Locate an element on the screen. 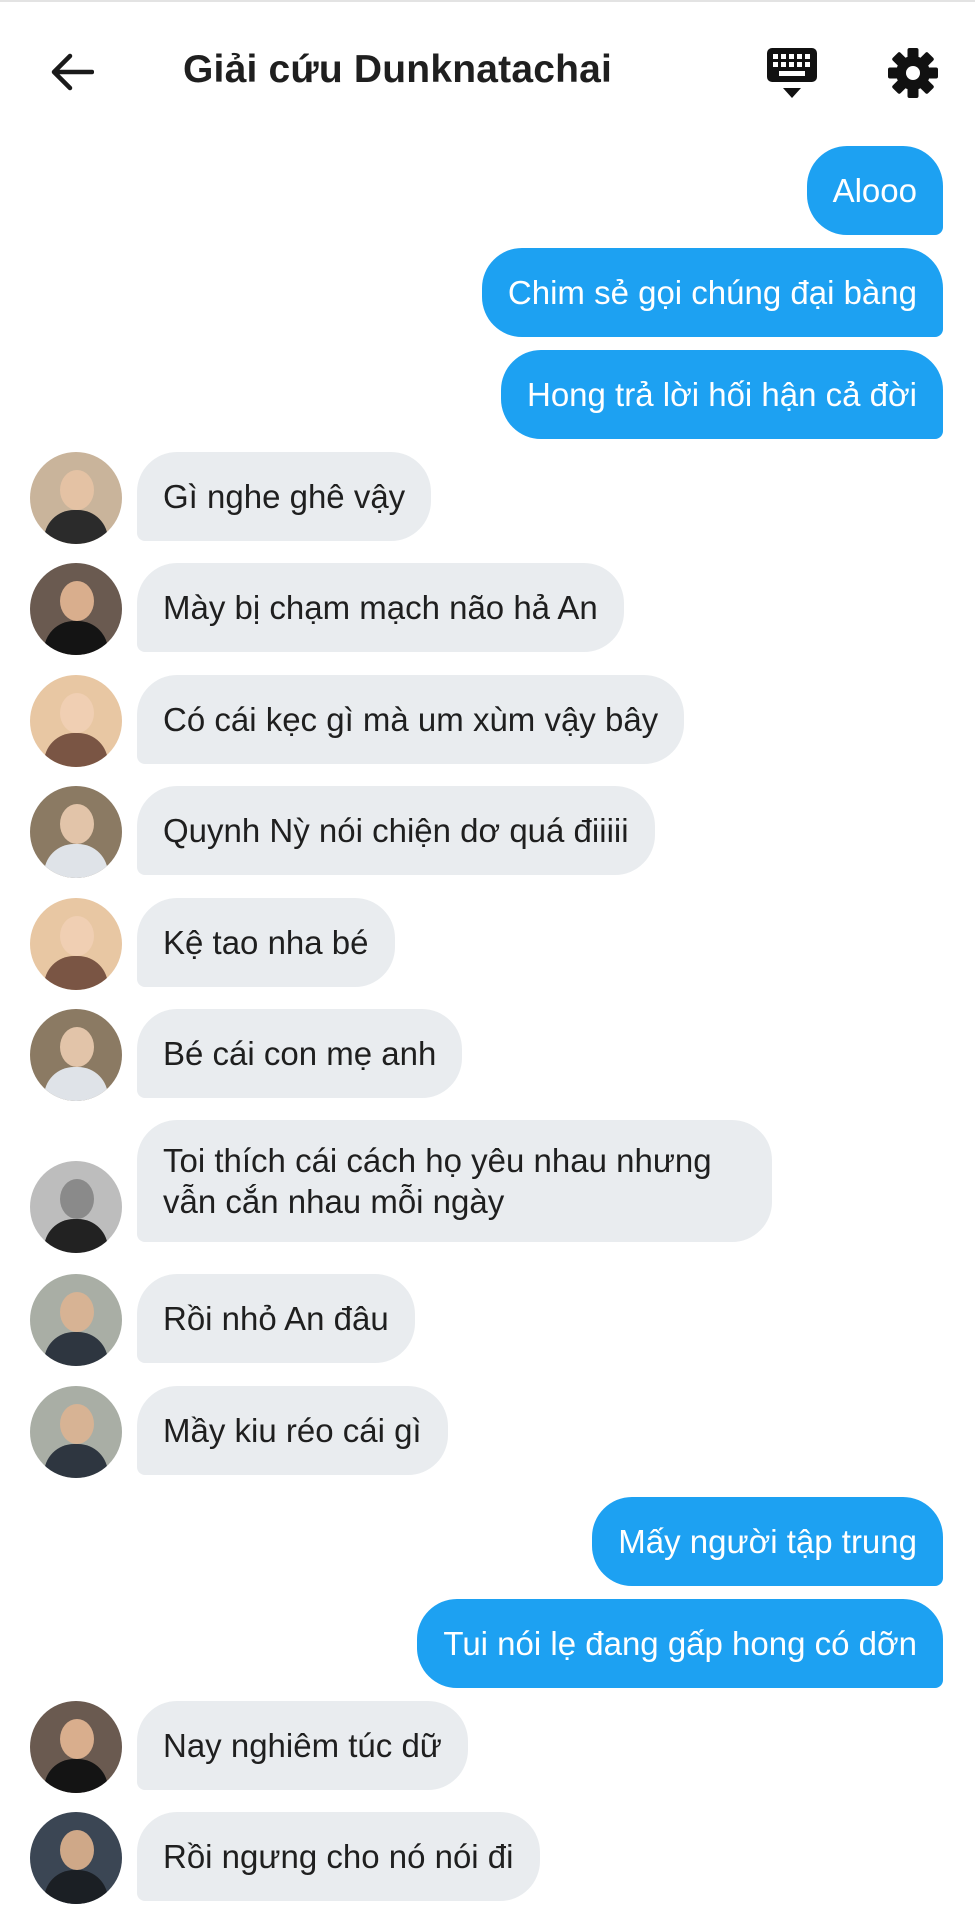 Image resolution: width=975 pixels, height=1920 pixels. back-button is located at coordinates (72, 72).